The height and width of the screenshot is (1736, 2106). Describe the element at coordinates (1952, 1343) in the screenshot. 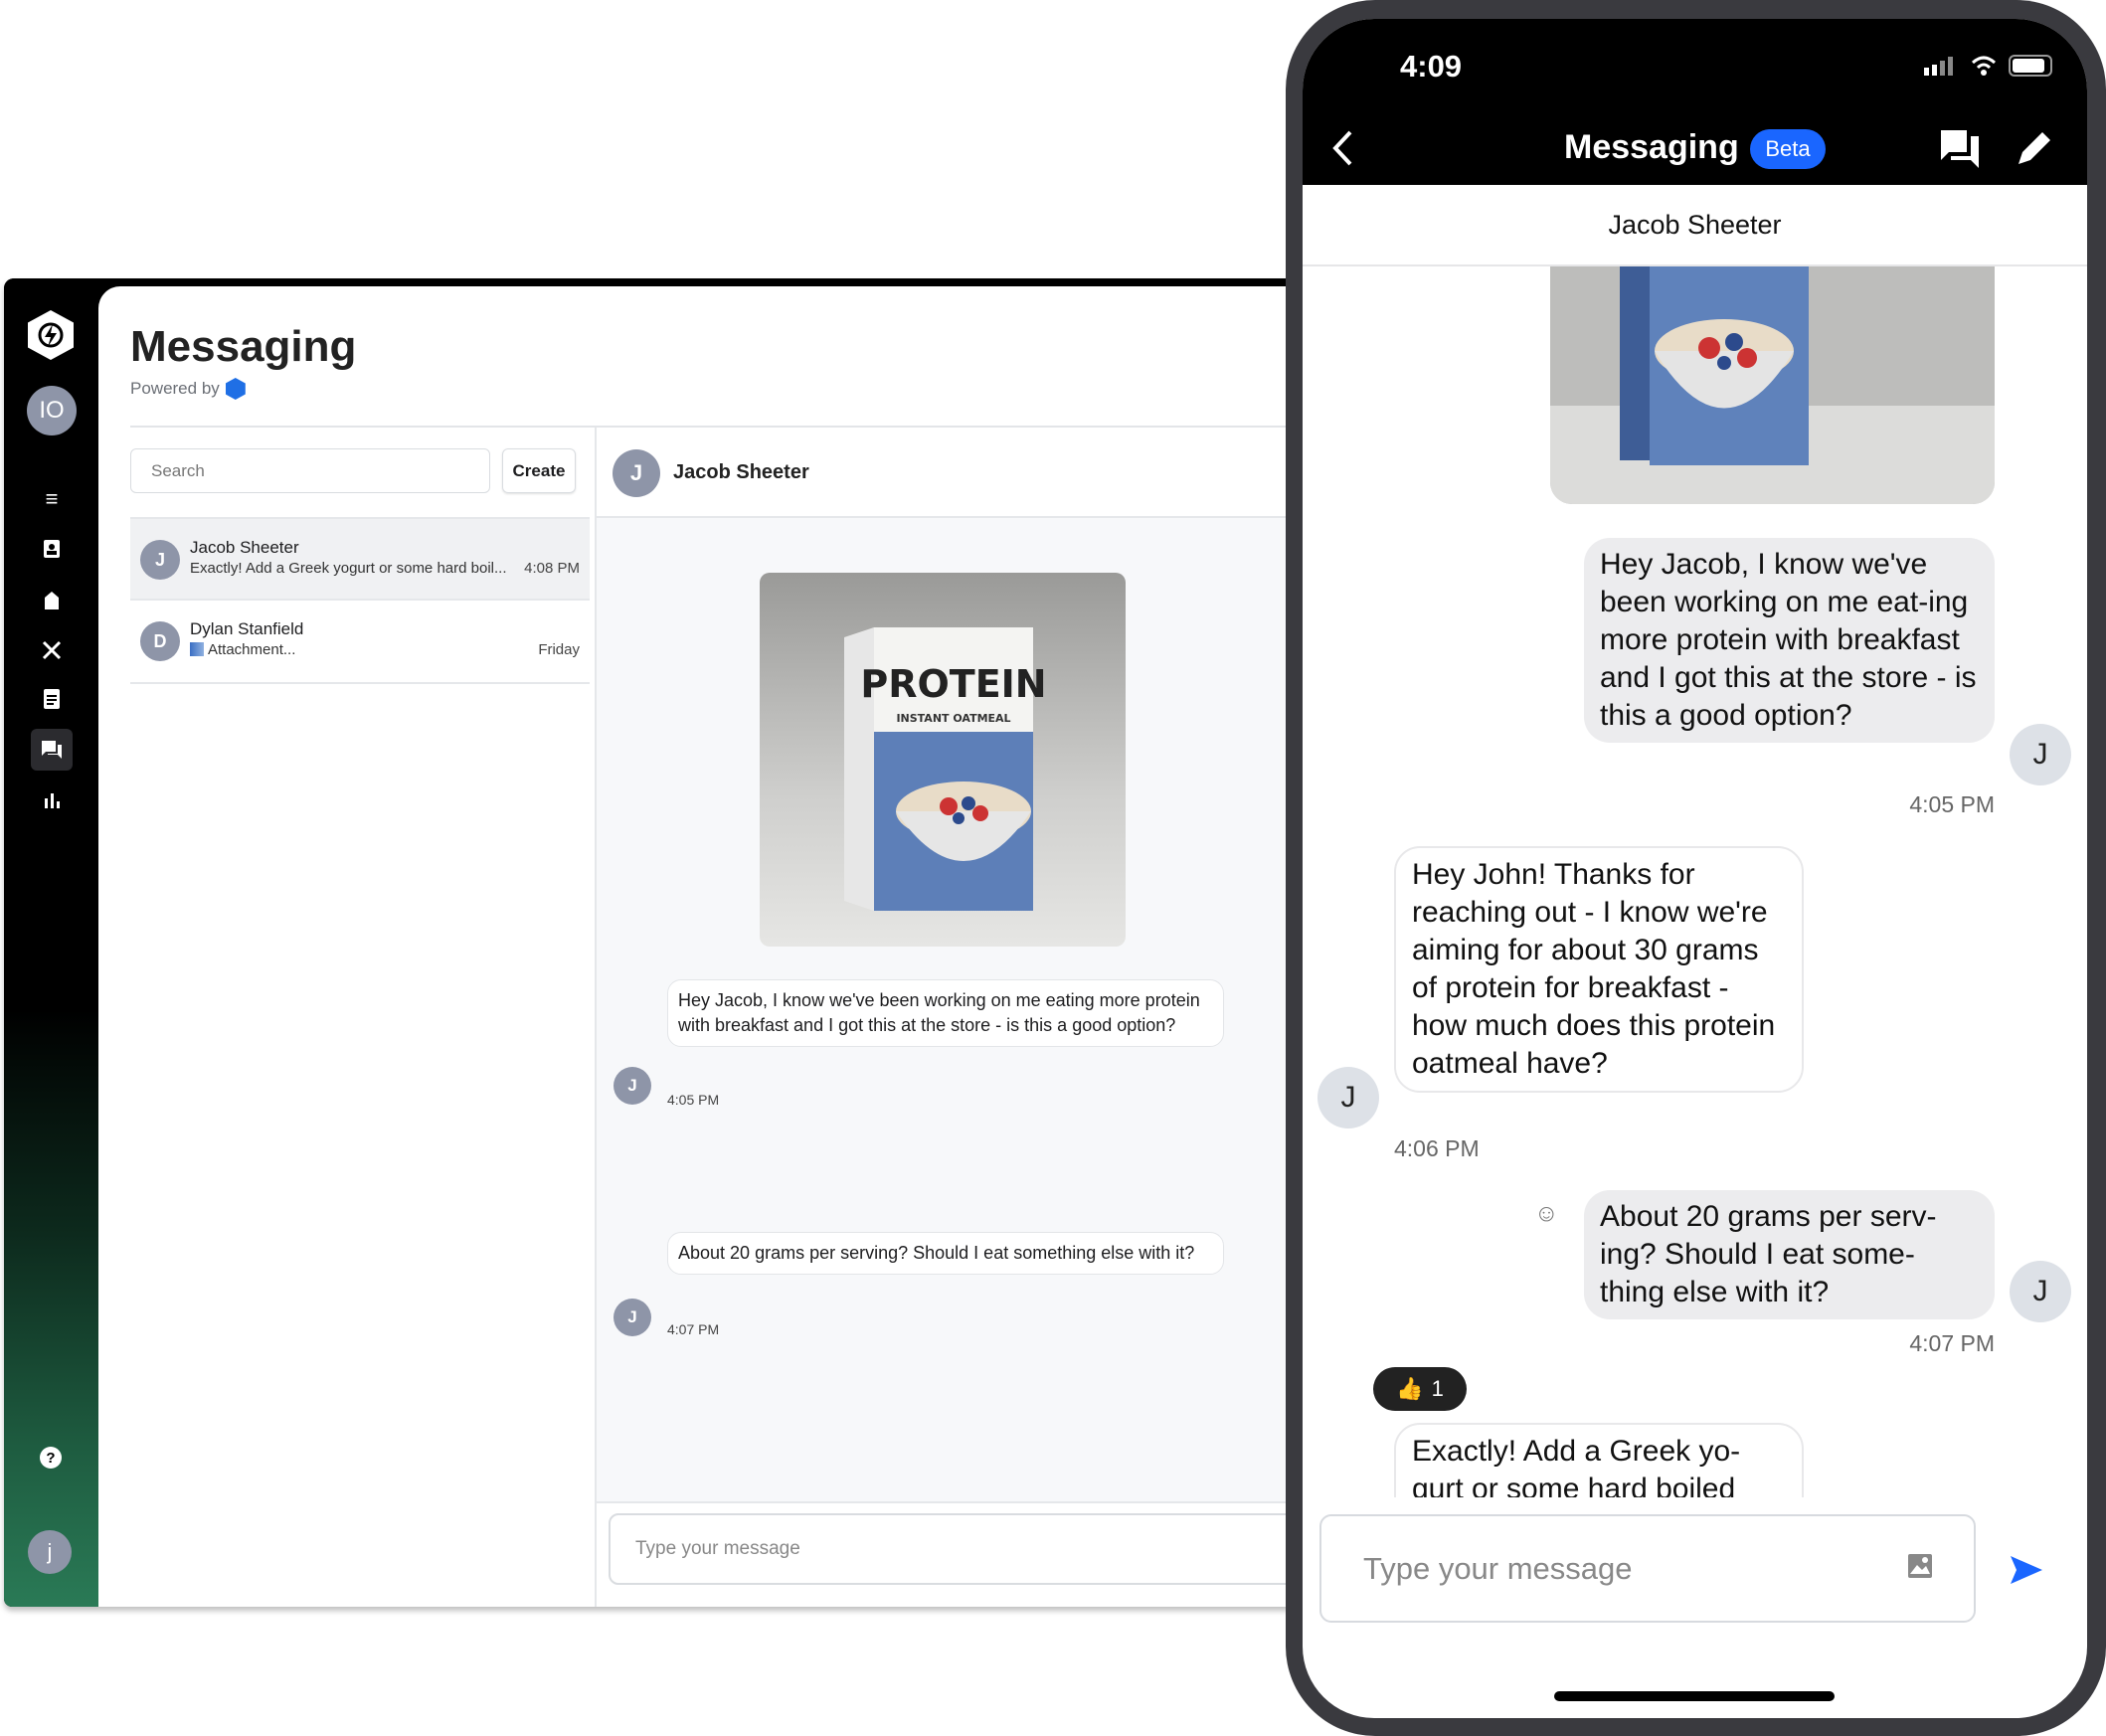

I see `phone-message-time: 4:07 PM` at that location.